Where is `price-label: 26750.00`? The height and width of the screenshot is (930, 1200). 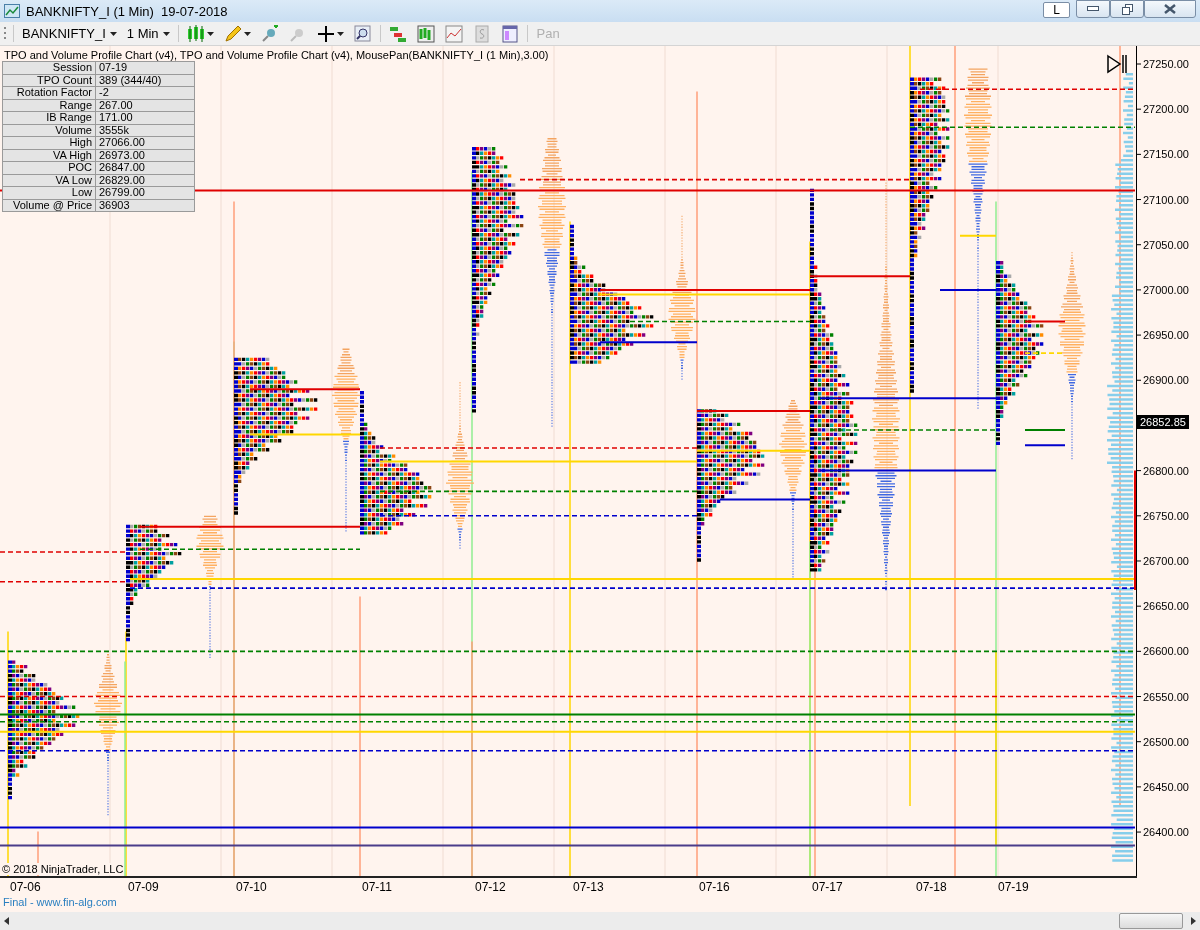 price-label: 26750.00 is located at coordinates (1166, 515).